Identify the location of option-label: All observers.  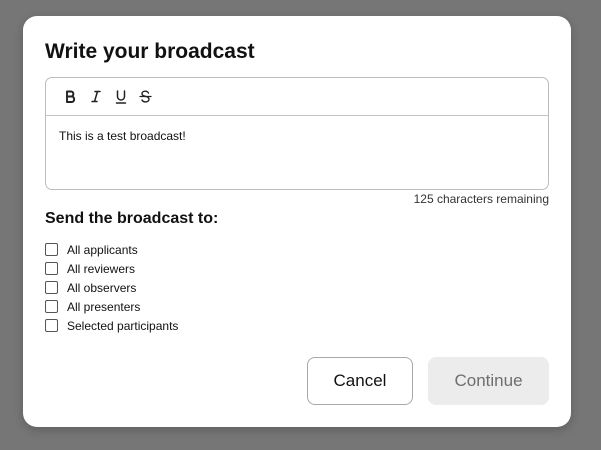
(102, 287).